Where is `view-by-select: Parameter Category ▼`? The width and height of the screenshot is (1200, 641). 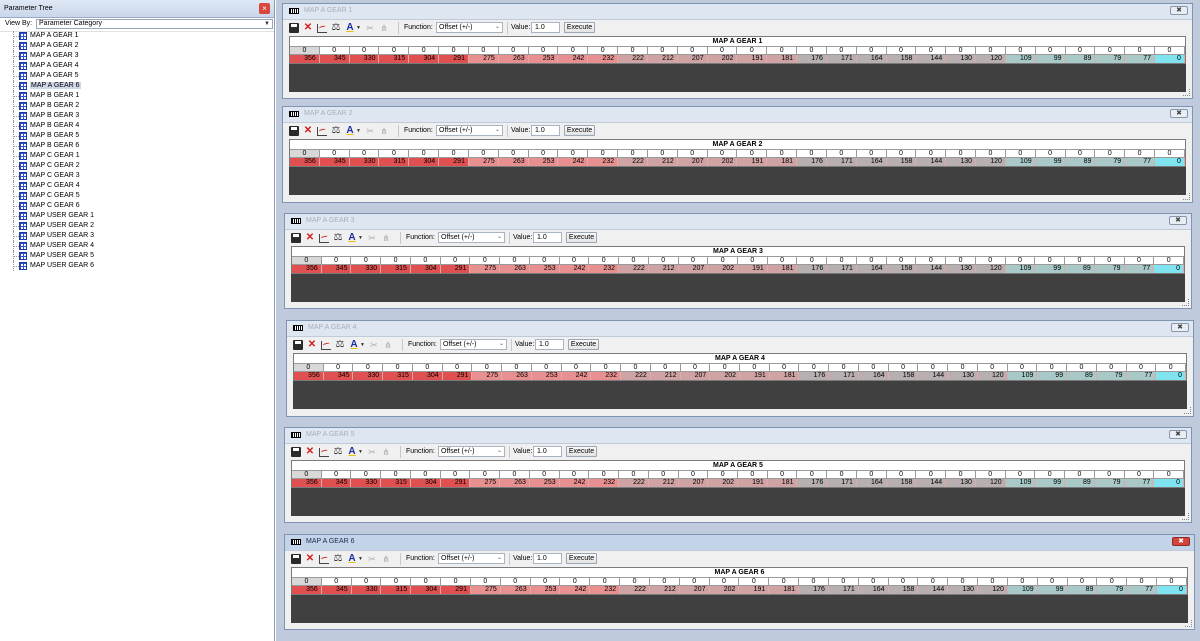
view-by-select: Parameter Category ▼ is located at coordinates (154, 24).